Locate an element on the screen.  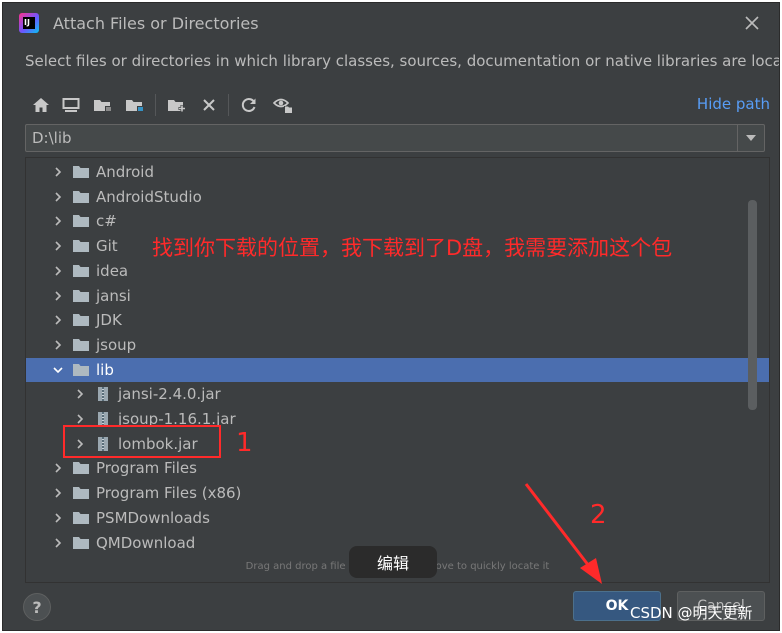
module-folder-icon is located at coordinates (135, 106).